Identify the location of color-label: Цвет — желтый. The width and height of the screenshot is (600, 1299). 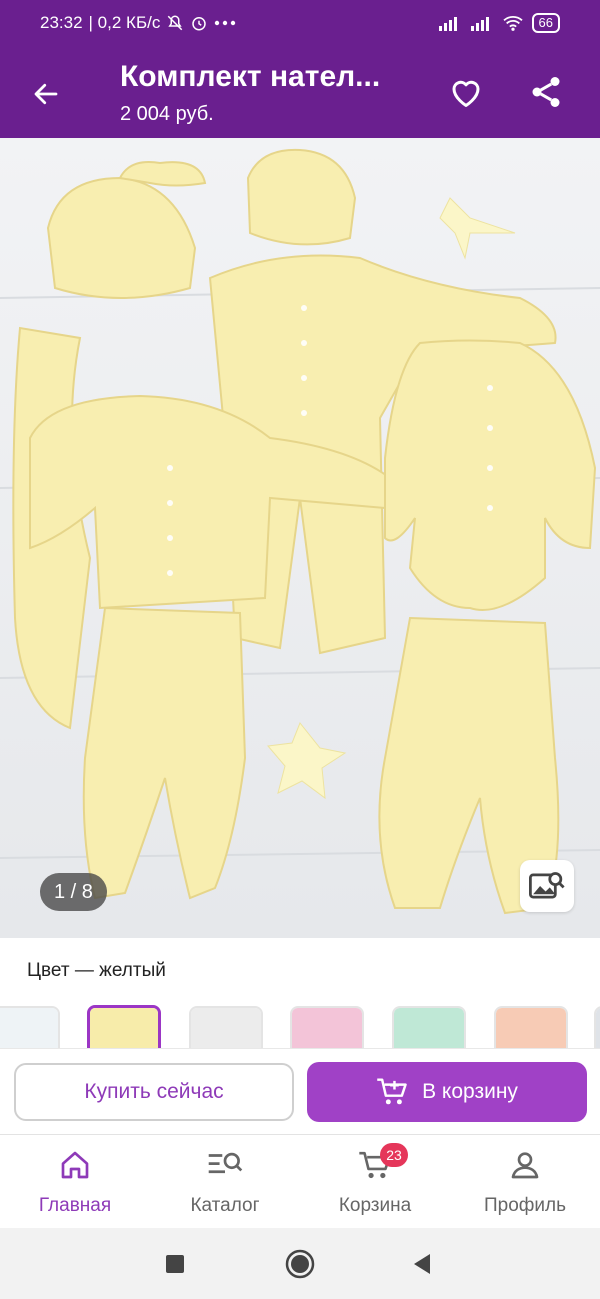
(96, 970).